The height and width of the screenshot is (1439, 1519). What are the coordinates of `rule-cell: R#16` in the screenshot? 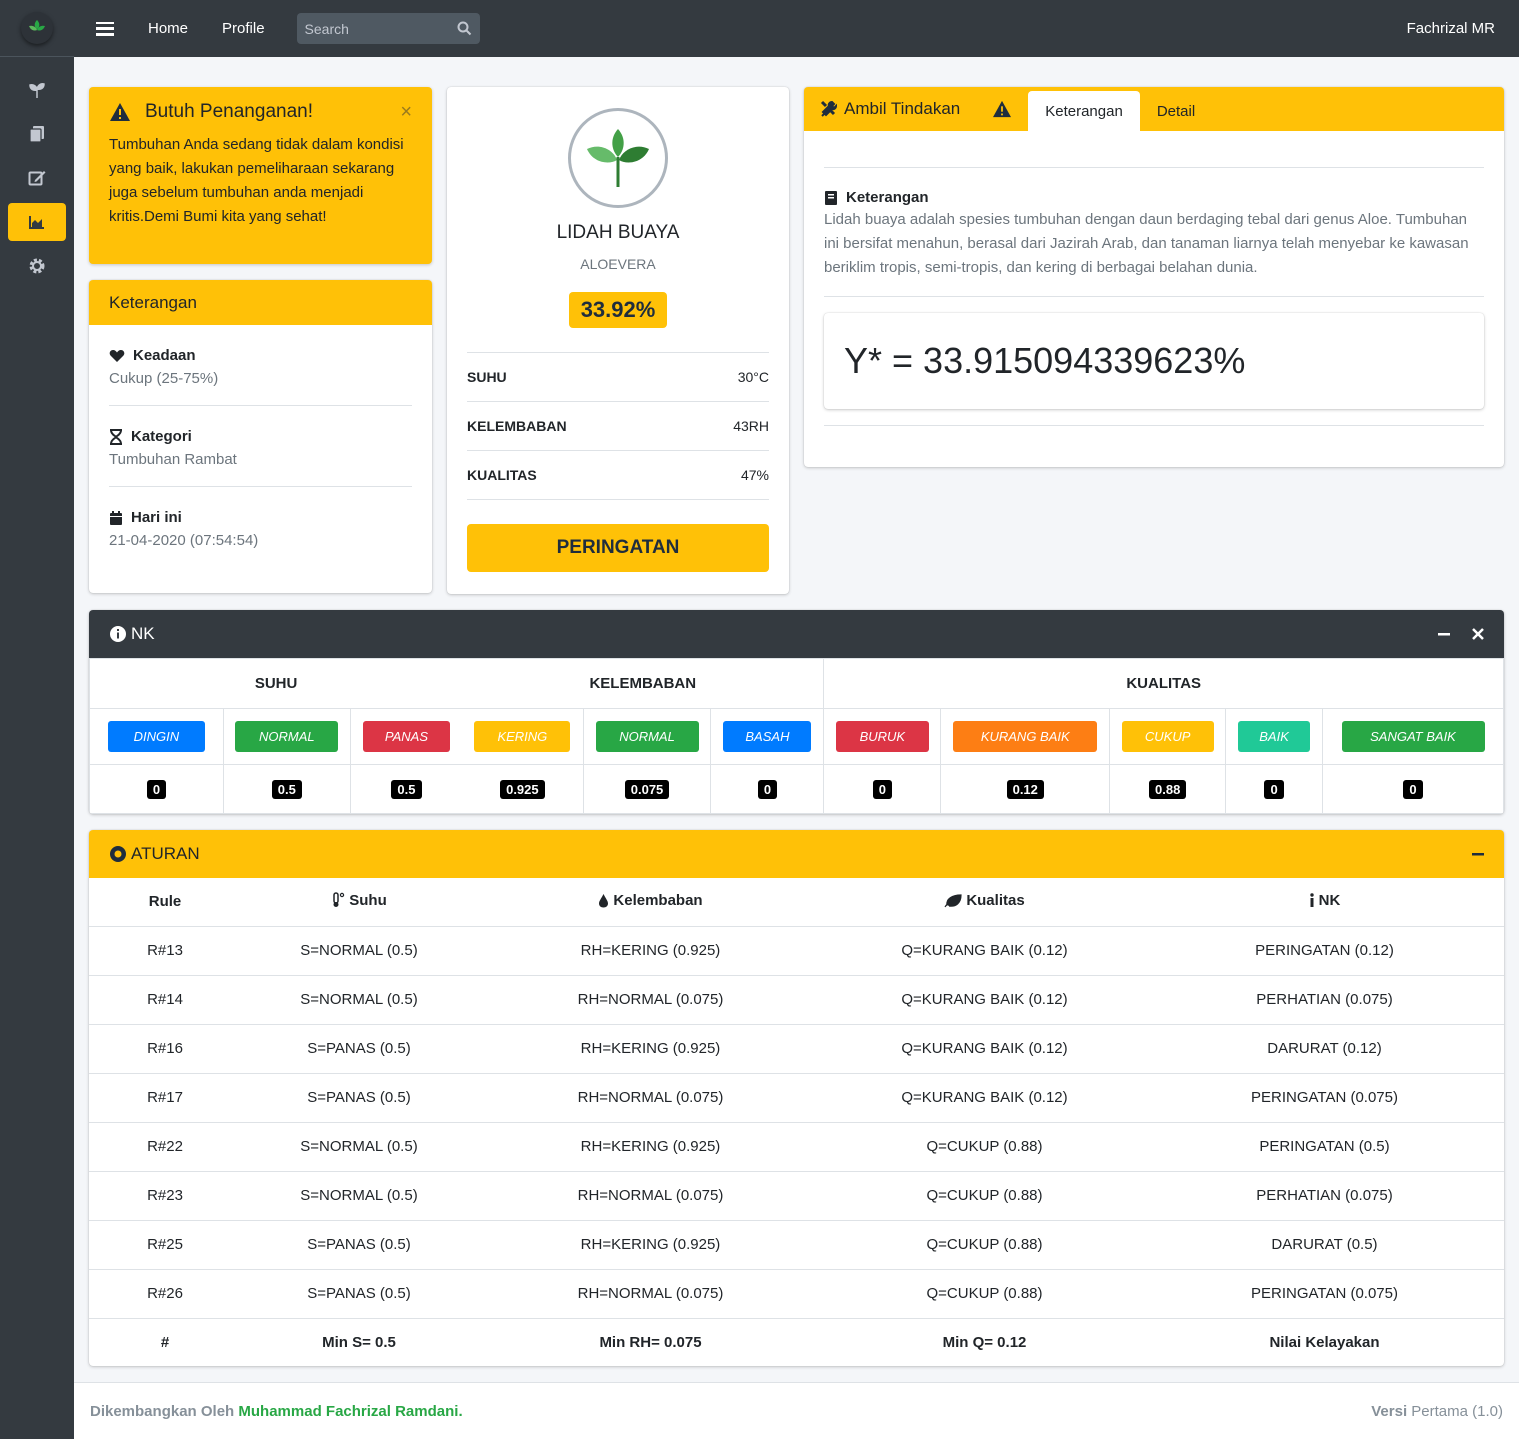 It's located at (165, 1048).